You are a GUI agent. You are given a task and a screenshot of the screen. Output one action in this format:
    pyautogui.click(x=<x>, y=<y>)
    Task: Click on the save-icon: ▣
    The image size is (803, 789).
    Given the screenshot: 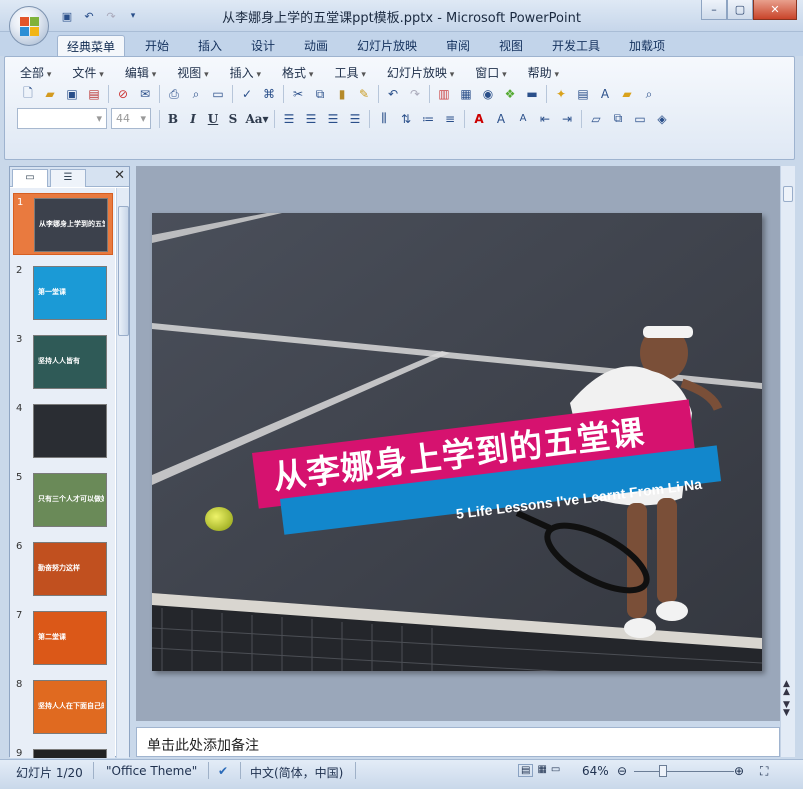 What is the action you would take?
    pyautogui.click(x=72, y=94)
    